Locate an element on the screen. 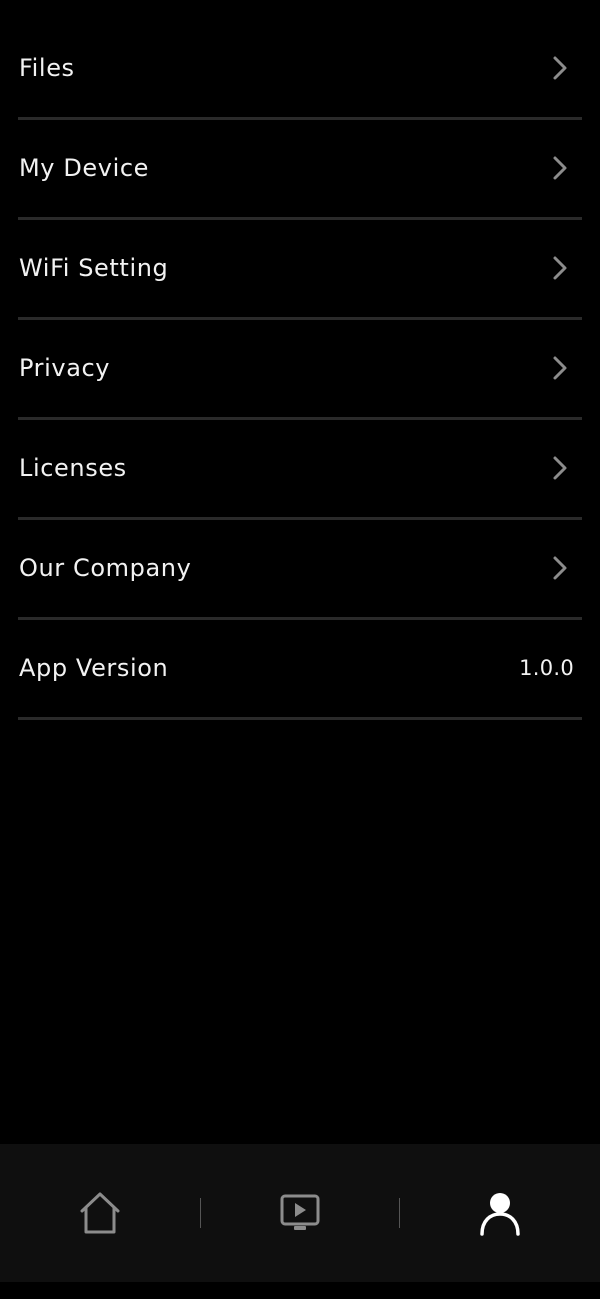 The width and height of the screenshot is (600, 1299). menu-item-label: My Device is located at coordinates (84, 167).